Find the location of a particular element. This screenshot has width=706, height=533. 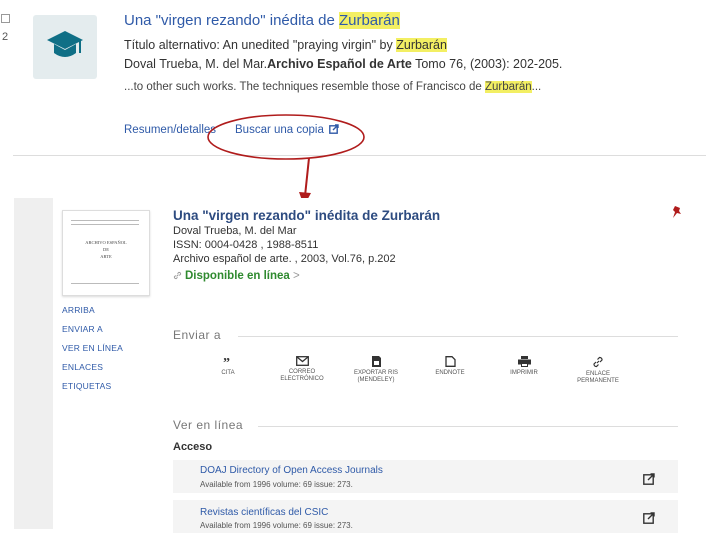

nav-view-online: VER EN LÍNEA is located at coordinates (92, 348).